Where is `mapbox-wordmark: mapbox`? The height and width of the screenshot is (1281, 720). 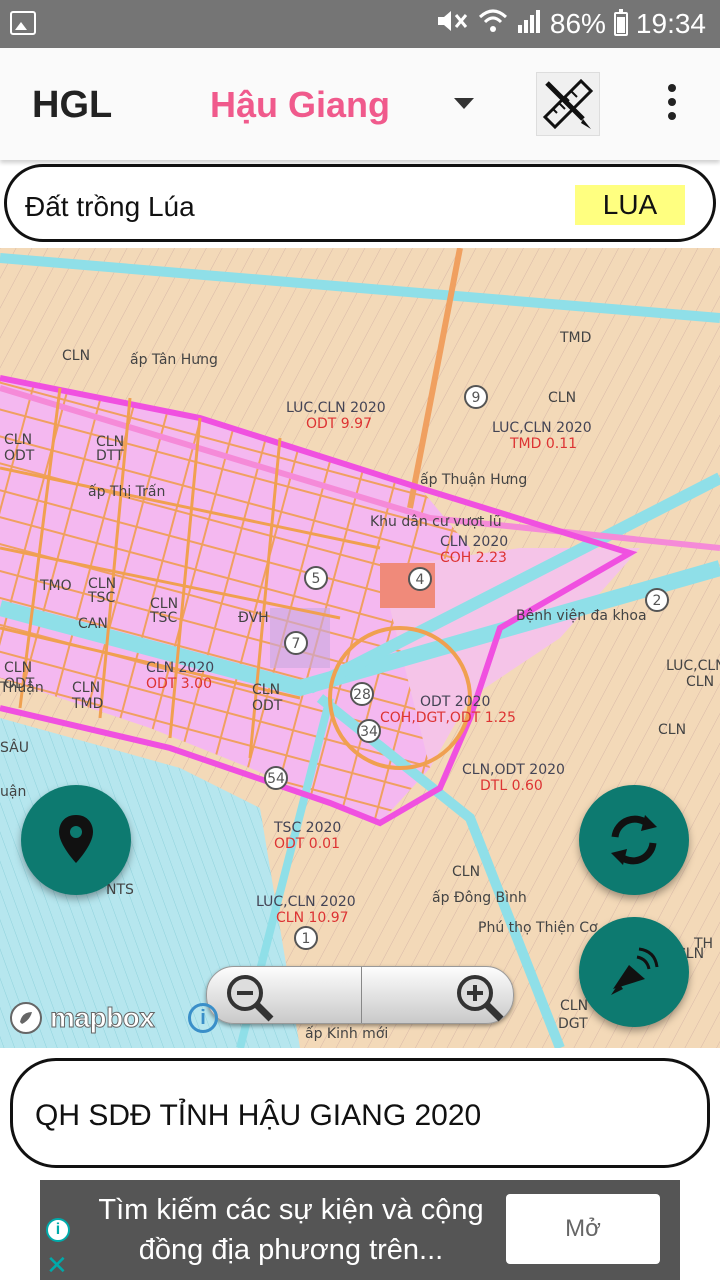 mapbox-wordmark: mapbox is located at coordinates (102, 1018).